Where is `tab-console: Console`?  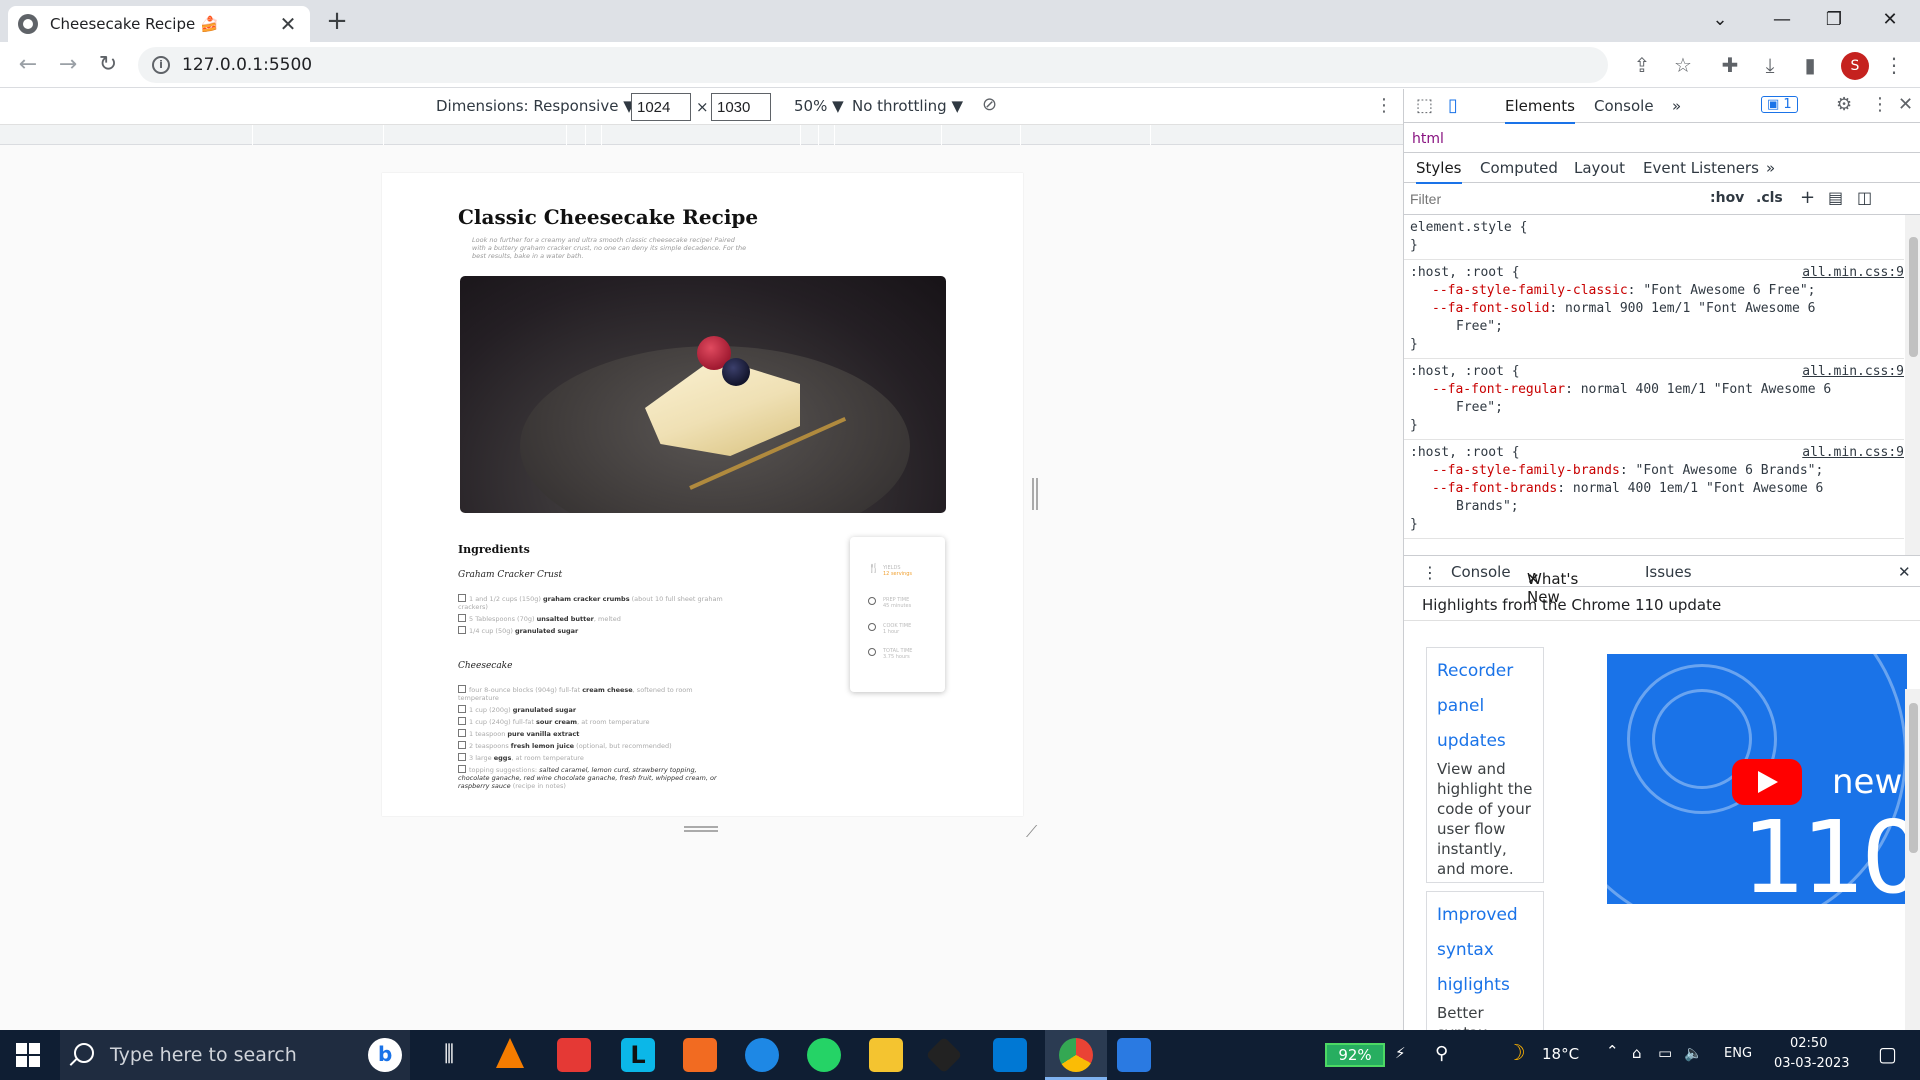 tab-console: Console is located at coordinates (1624, 106).